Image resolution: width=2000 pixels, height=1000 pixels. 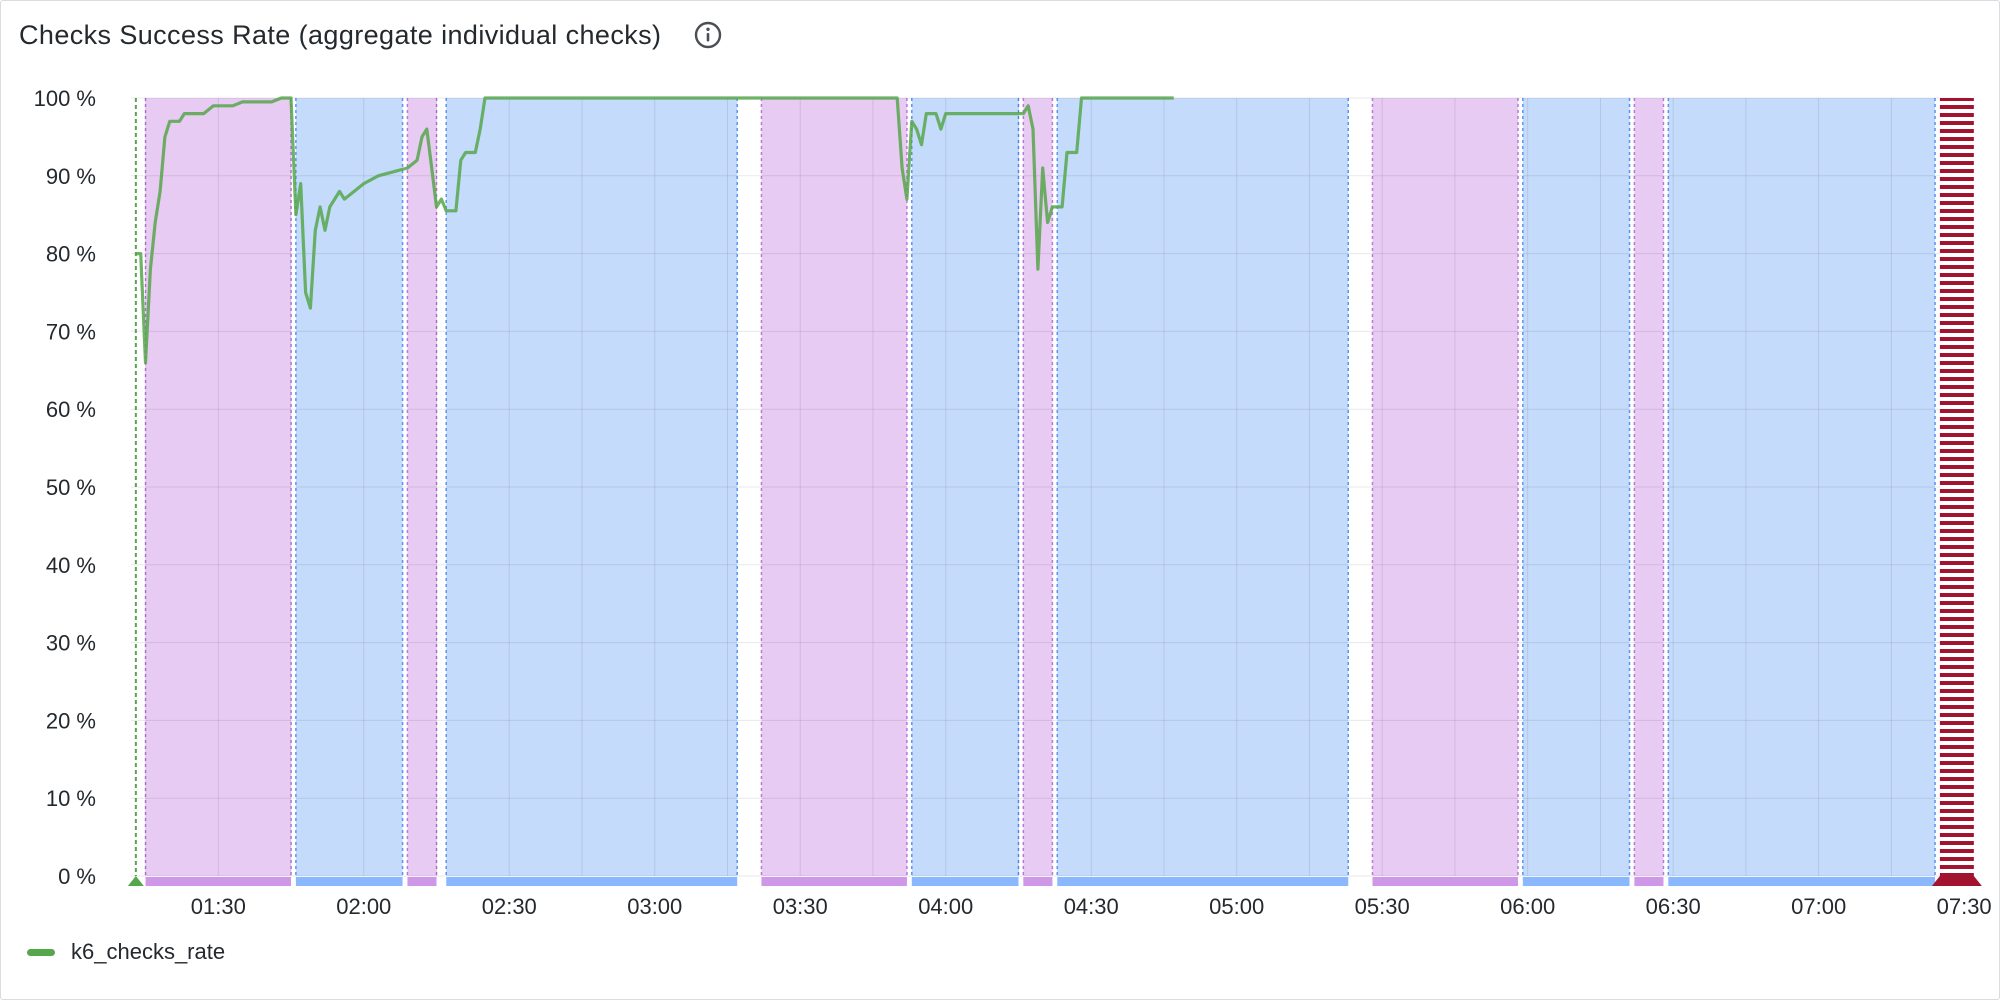 I want to click on x-tick-label: 05:00, so click(x=1236, y=906).